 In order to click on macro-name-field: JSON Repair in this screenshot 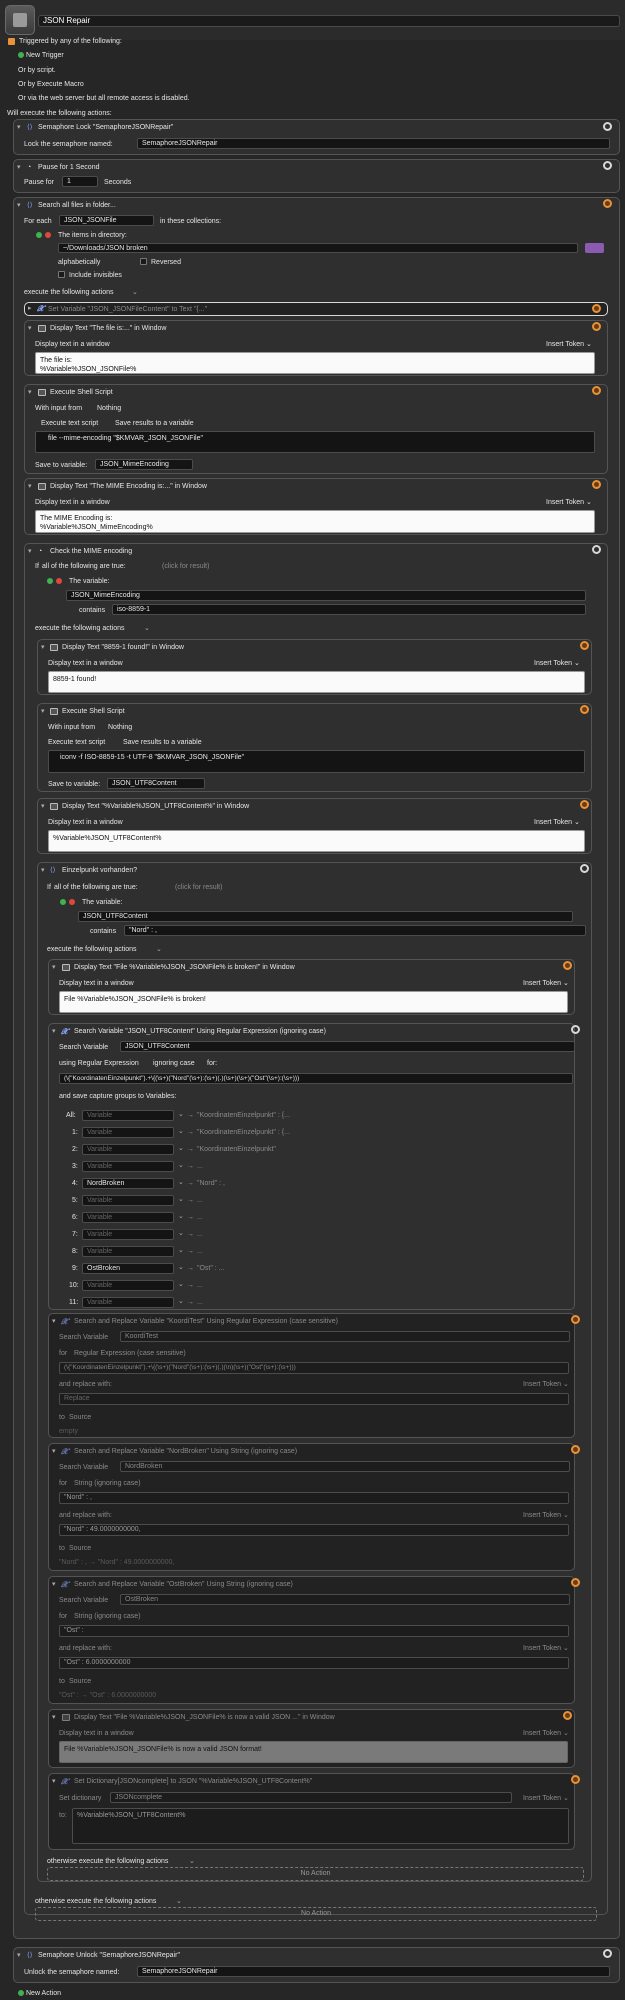, I will do `click(329, 21)`.